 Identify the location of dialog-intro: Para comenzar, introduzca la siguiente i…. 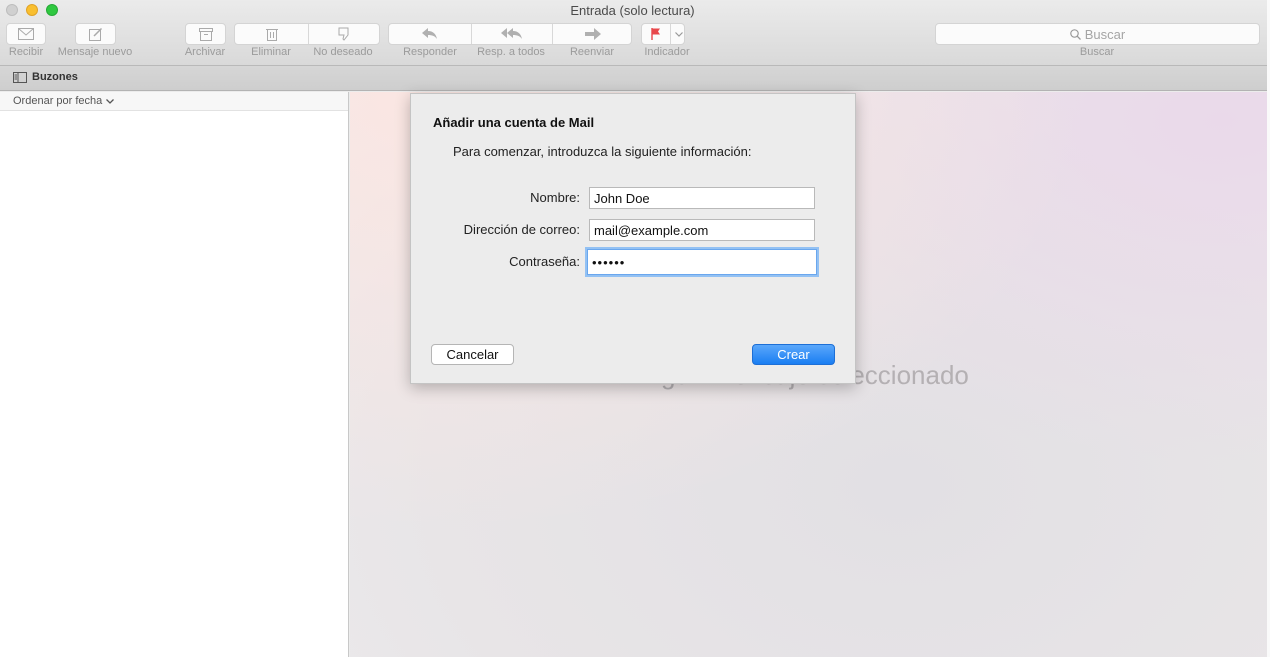
(602, 151).